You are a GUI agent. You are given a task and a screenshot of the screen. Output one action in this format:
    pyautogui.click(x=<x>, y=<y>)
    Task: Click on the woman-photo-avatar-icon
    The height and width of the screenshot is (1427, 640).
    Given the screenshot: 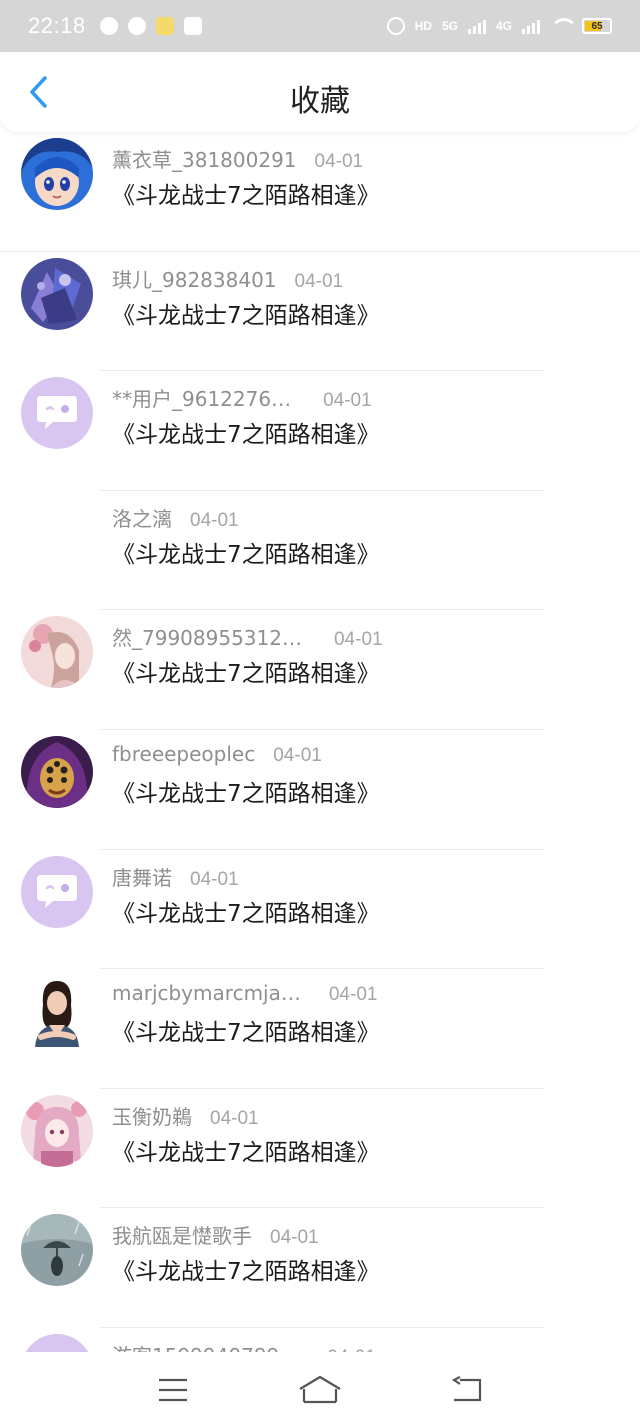 What is the action you would take?
    pyautogui.click(x=57, y=1011)
    